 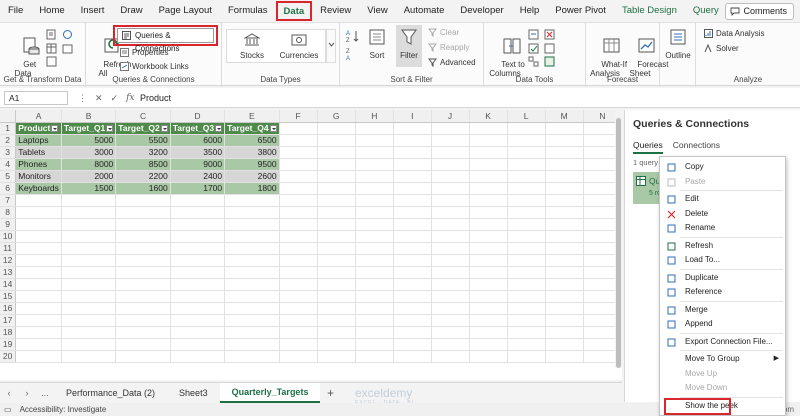 What do you see at coordinates (353, 36) in the screenshot?
I see `sort-az-icon: AZ` at bounding box center [353, 36].